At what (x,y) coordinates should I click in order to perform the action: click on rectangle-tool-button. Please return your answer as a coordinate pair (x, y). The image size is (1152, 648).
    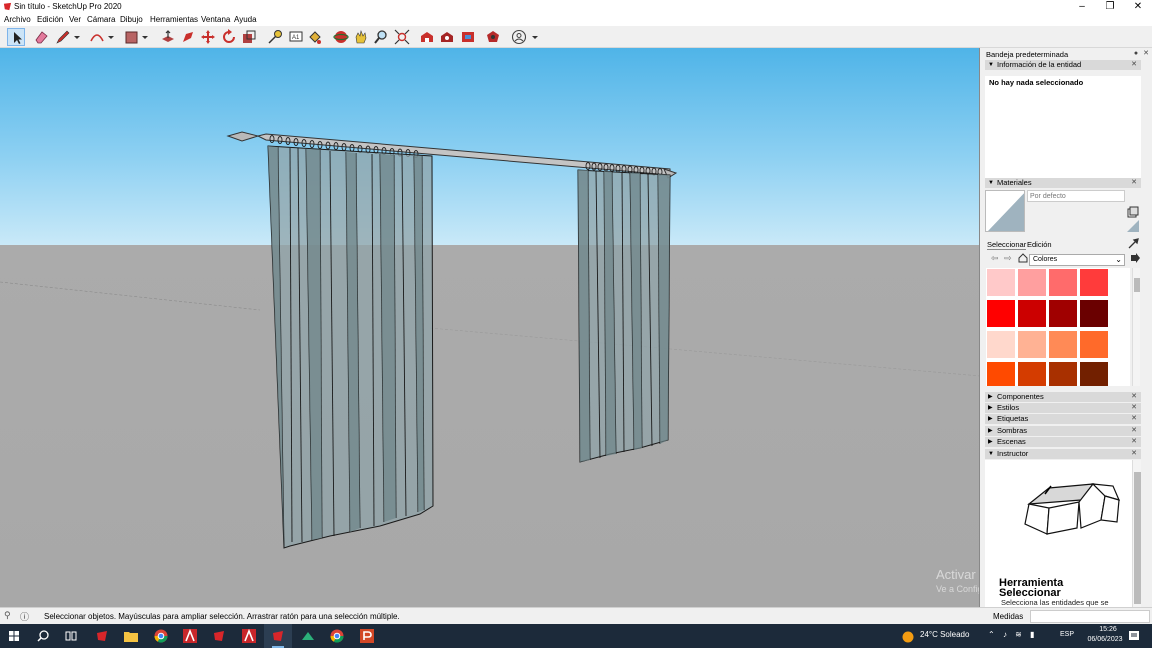
    Looking at the image, I should click on (131, 37).